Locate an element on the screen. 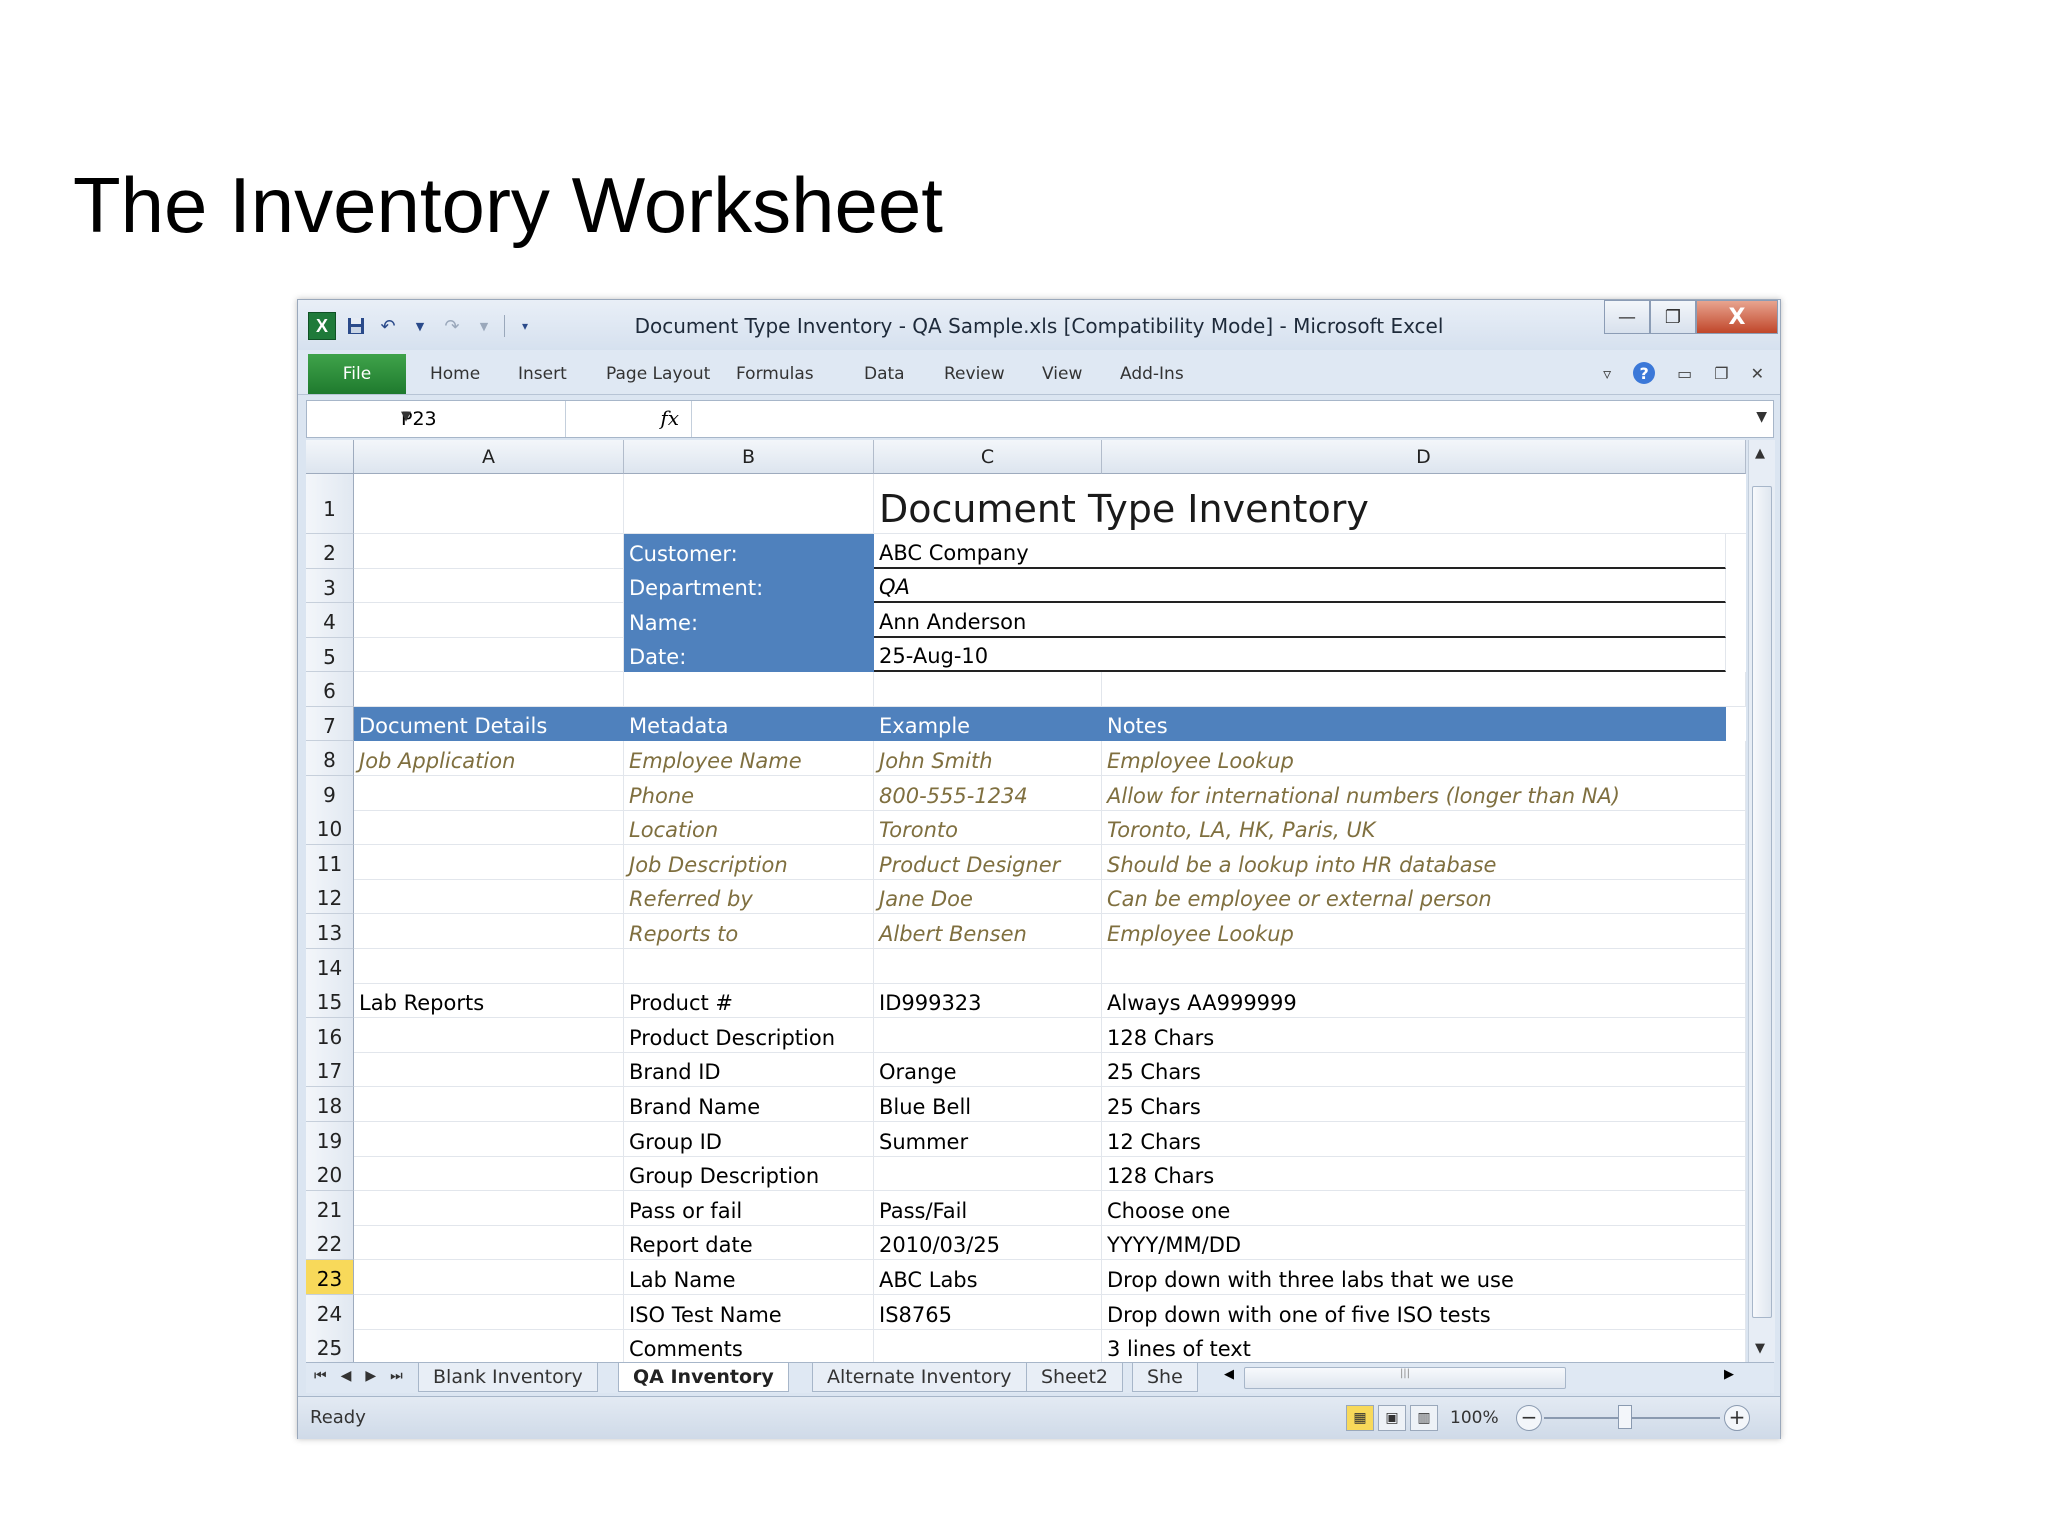  scrollbar-thumb: ||| is located at coordinates (1405, 1378).